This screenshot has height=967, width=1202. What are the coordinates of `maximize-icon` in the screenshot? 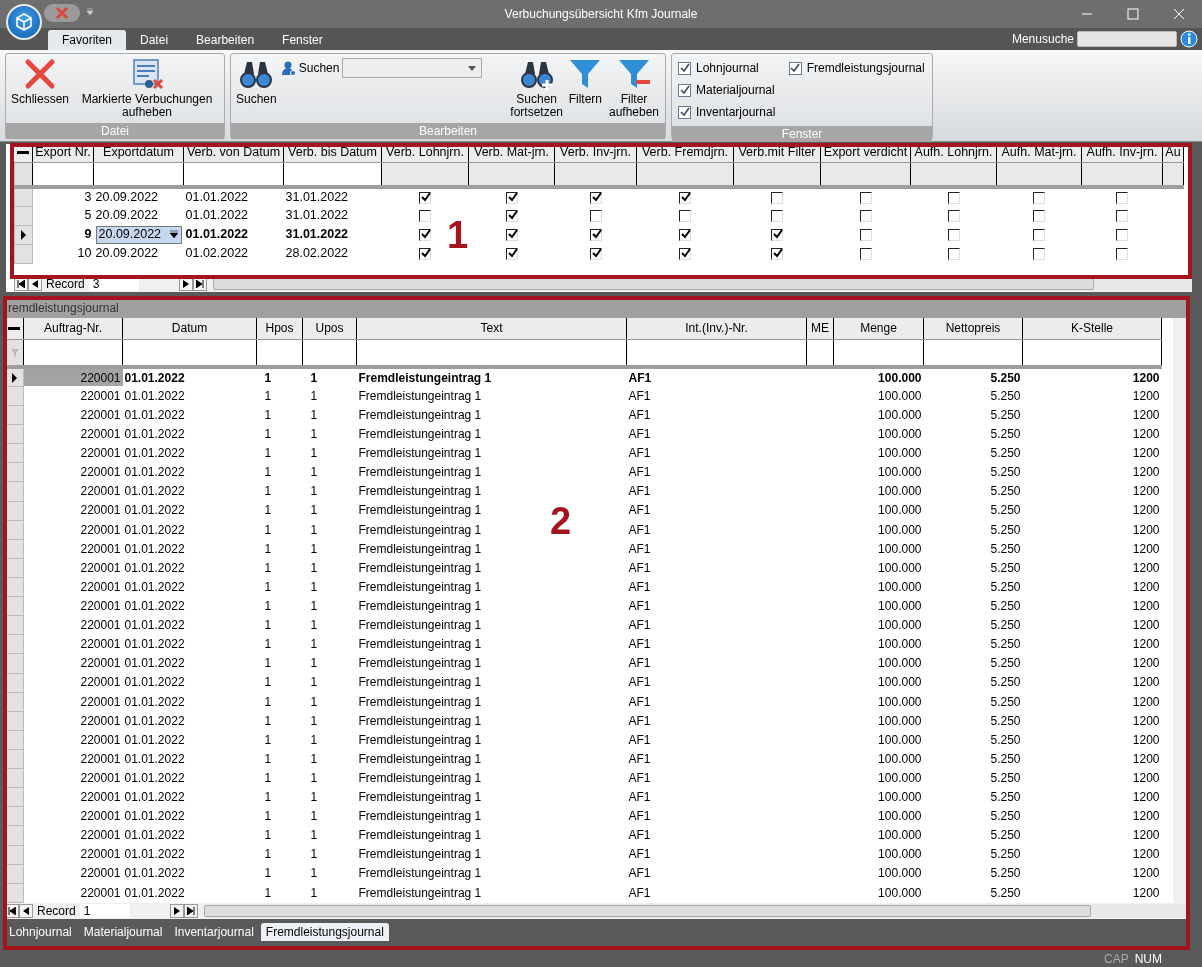 It's located at (1133, 14).